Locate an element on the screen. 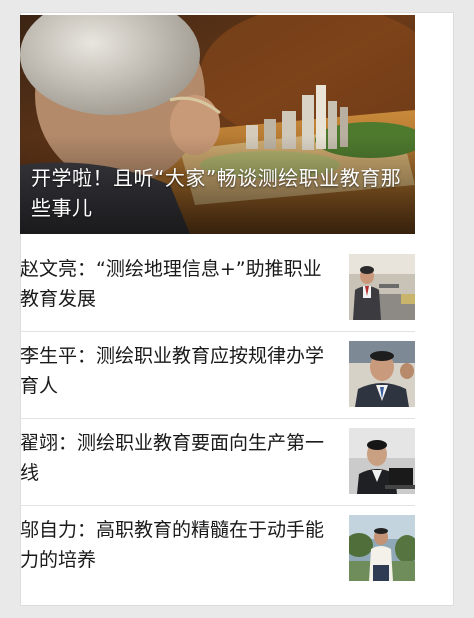 The height and width of the screenshot is (618, 474). list-item: 翟翊：测绘职业教育要面向生产第一线 is located at coordinates (217, 462).